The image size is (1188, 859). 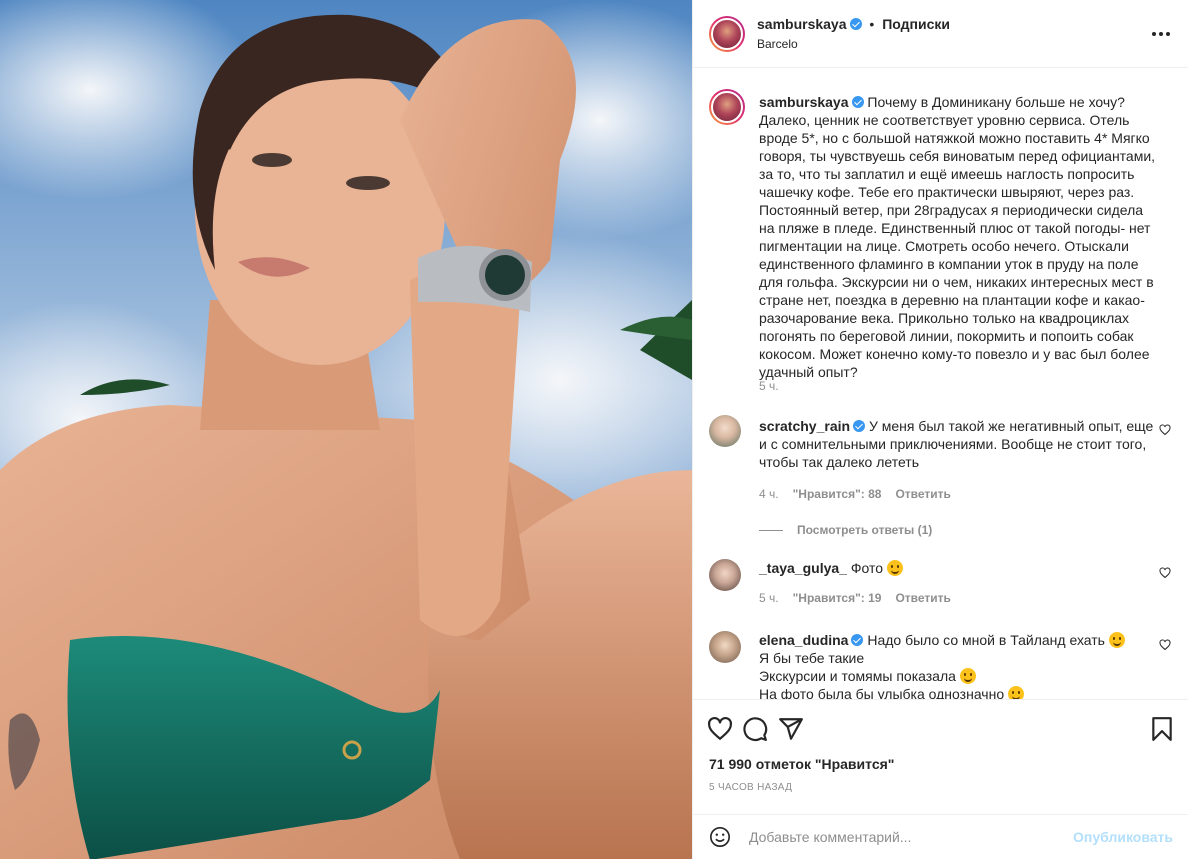 I want to click on caption-avatar, so click(x=727, y=107).